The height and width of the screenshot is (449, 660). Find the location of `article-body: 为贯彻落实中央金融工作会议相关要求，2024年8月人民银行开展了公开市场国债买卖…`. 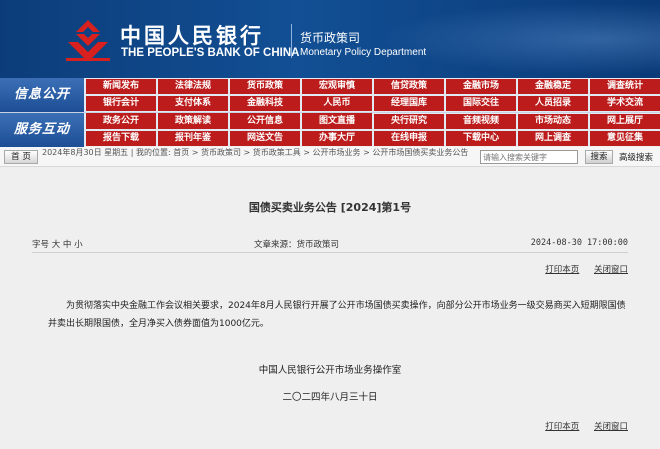

article-body: 为贯彻落实中央金融工作会议相关要求，2024年8月人民银行开展了公开市场国债买卖… is located at coordinates (337, 315).